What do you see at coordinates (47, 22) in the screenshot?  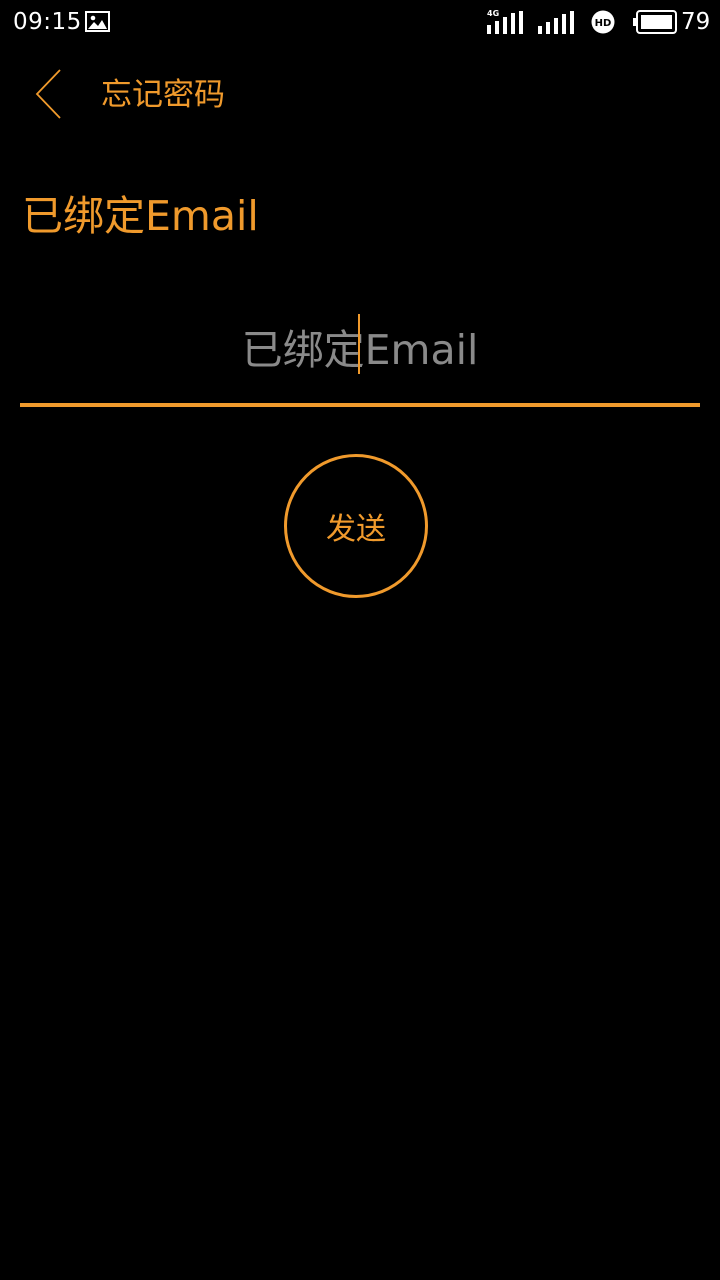 I see `status-time: 09:15` at bounding box center [47, 22].